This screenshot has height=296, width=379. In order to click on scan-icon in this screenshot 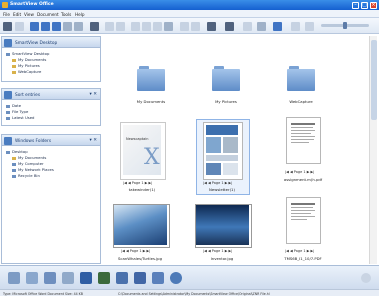, I will do `click(34, 26)`.